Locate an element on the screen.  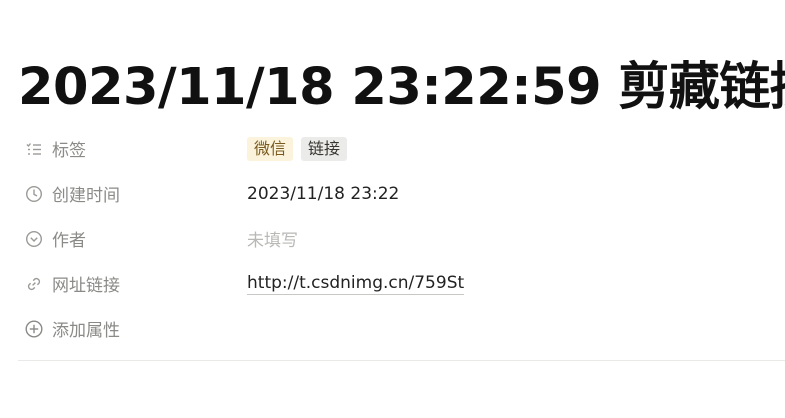
property-row-url: 网址链接 http://t.csdnimg.cn/759St is located at coordinates (401, 283).